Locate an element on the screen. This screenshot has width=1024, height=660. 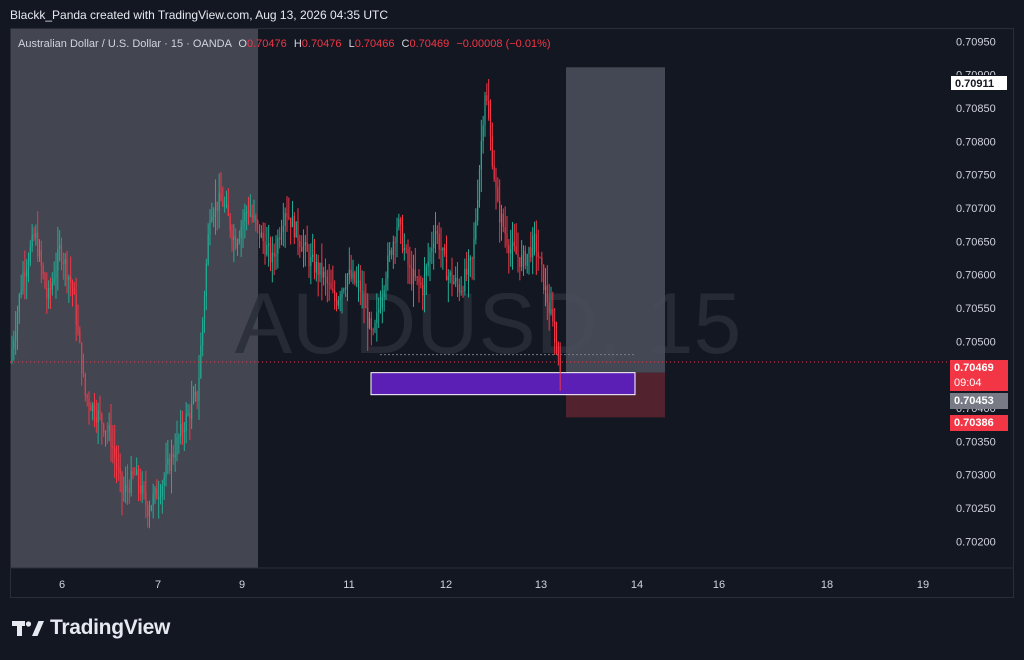
y-tick-label: 0.70700 is located at coordinates (976, 209).